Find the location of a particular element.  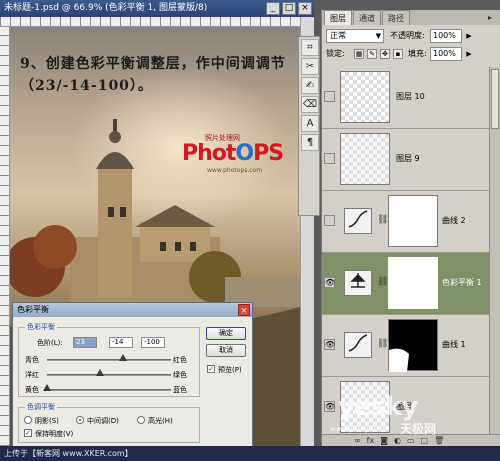

logo-prefix: Phot is located at coordinates (209, 153).